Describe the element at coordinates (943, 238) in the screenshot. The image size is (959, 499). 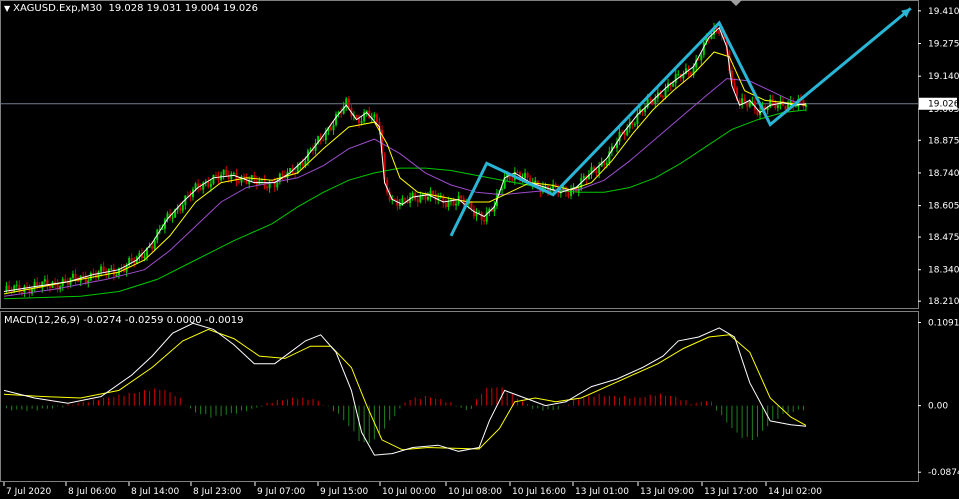
I see `price-tick-label: 18.475` at that location.